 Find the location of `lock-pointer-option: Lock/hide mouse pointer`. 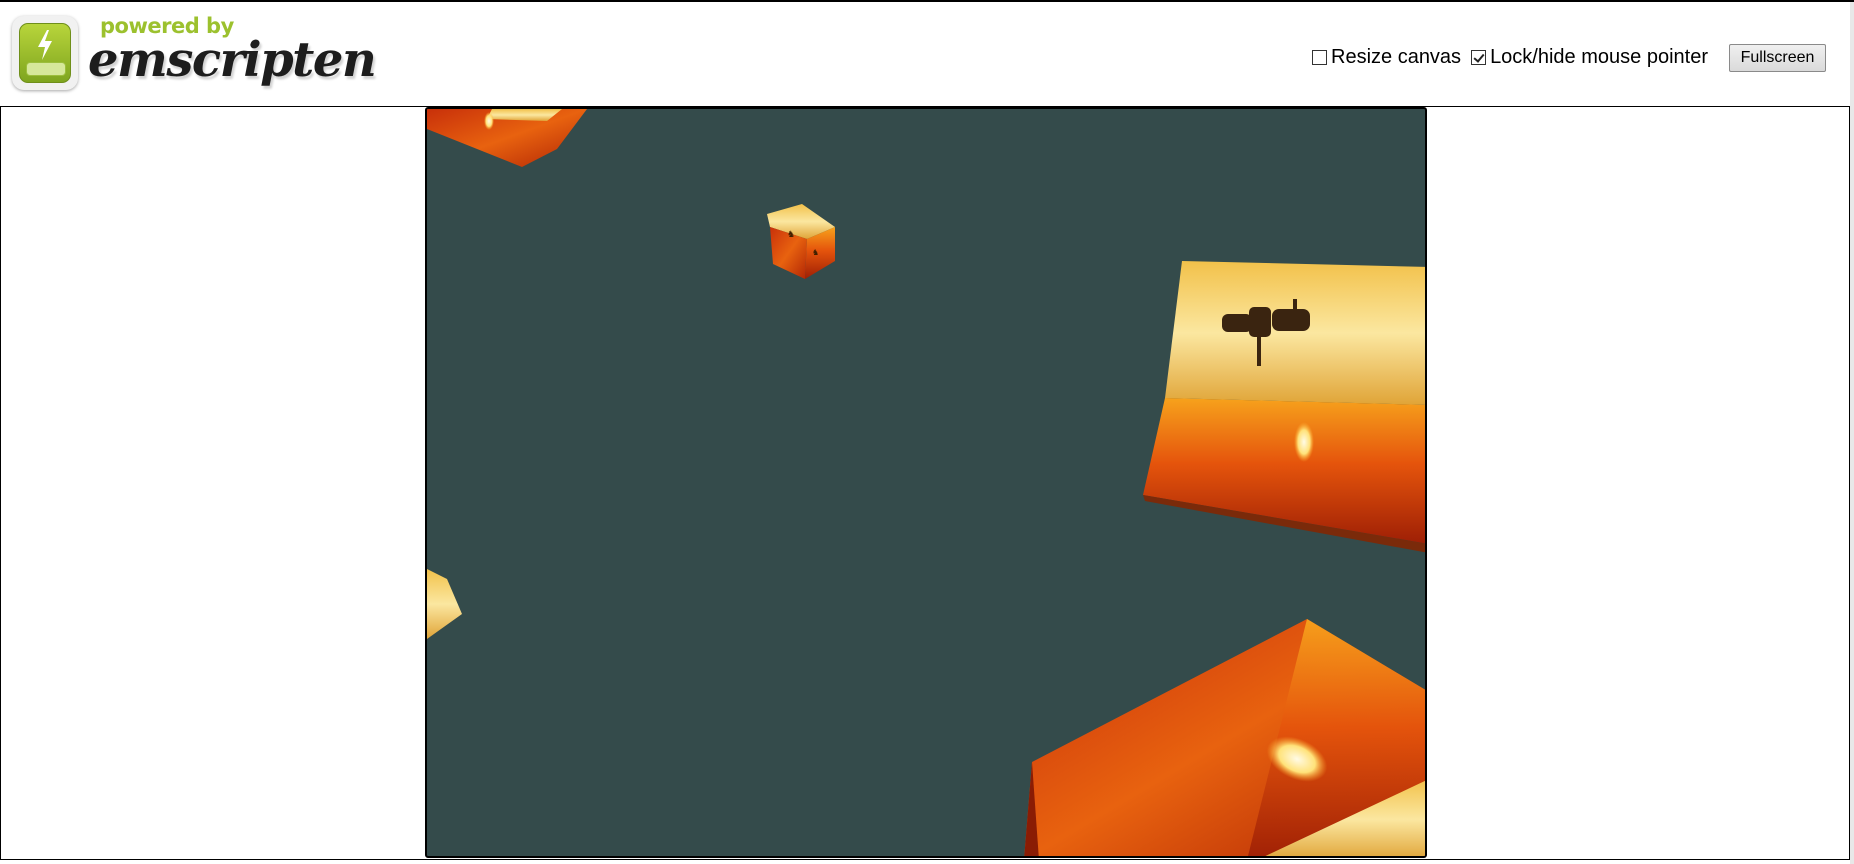

lock-pointer-option: Lock/hide mouse pointer is located at coordinates (1589, 57).